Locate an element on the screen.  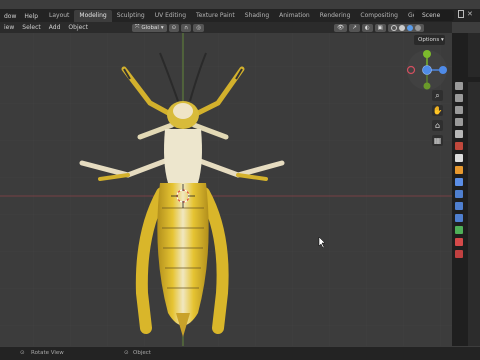
material-shading-icon is located at coordinates (409, 27).